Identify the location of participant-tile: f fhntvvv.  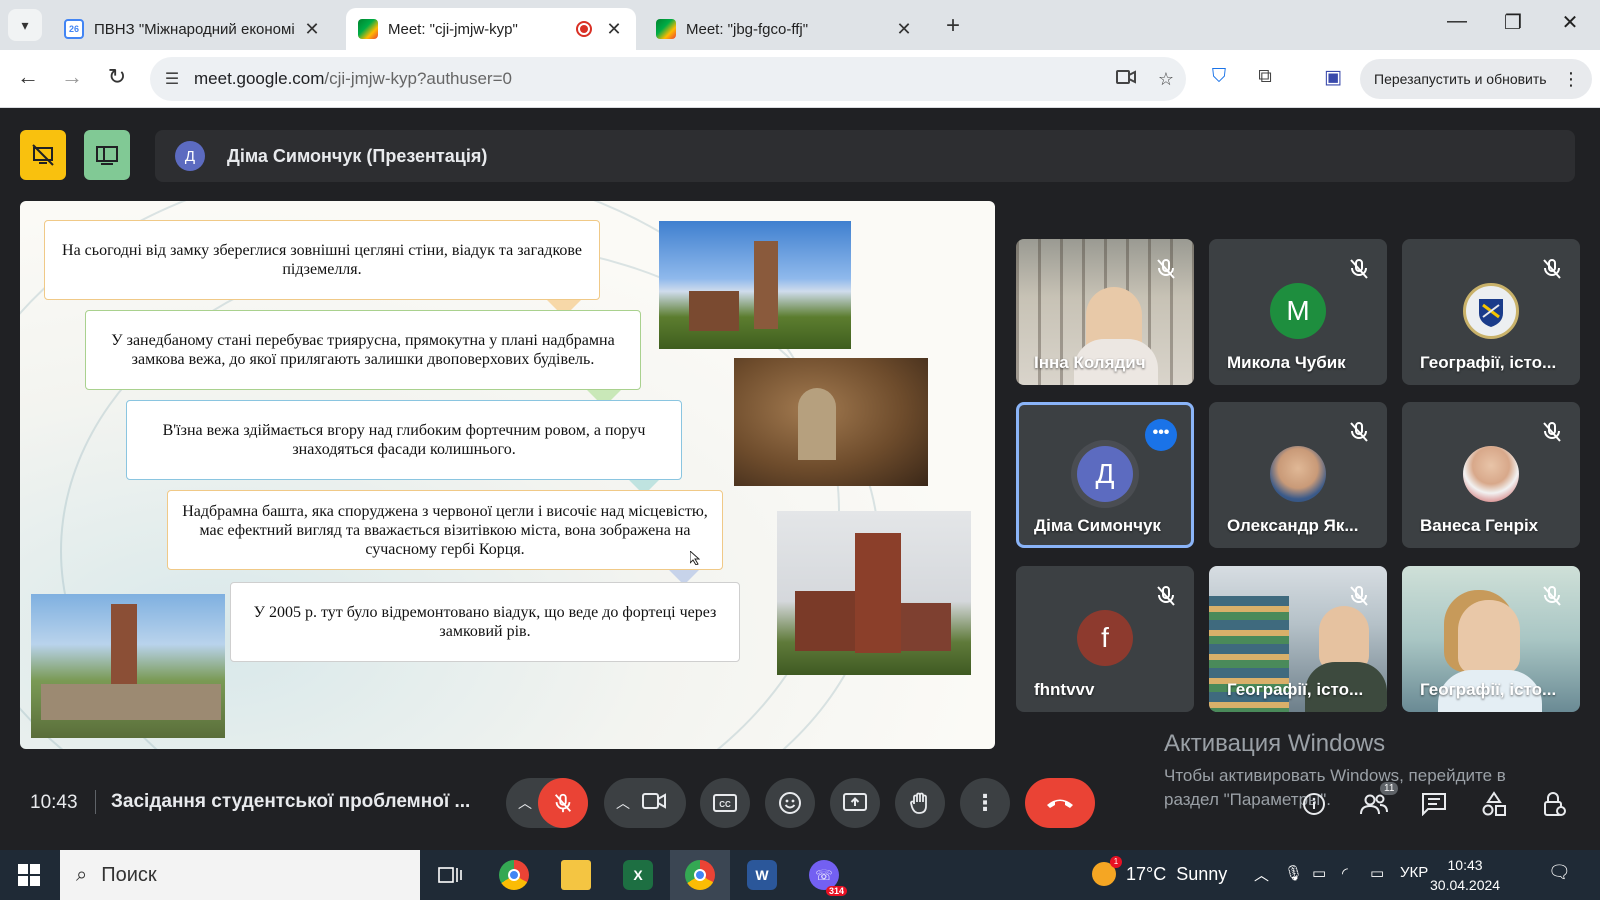
(1105, 639).